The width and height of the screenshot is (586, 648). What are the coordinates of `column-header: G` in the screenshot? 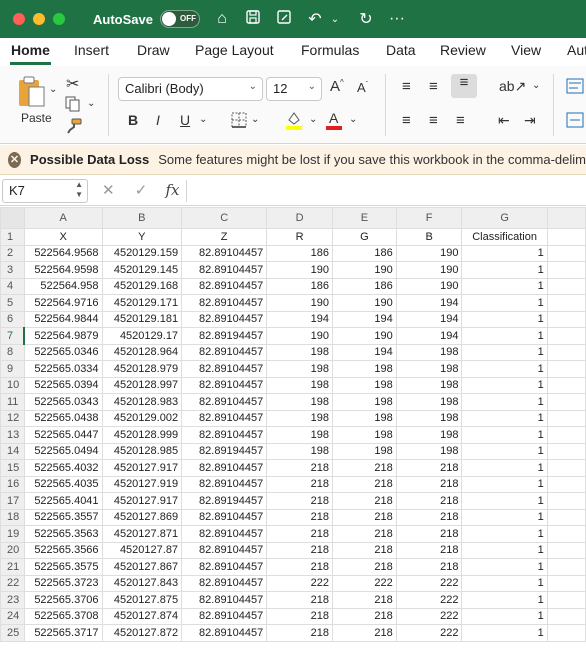 It's located at (504, 218).